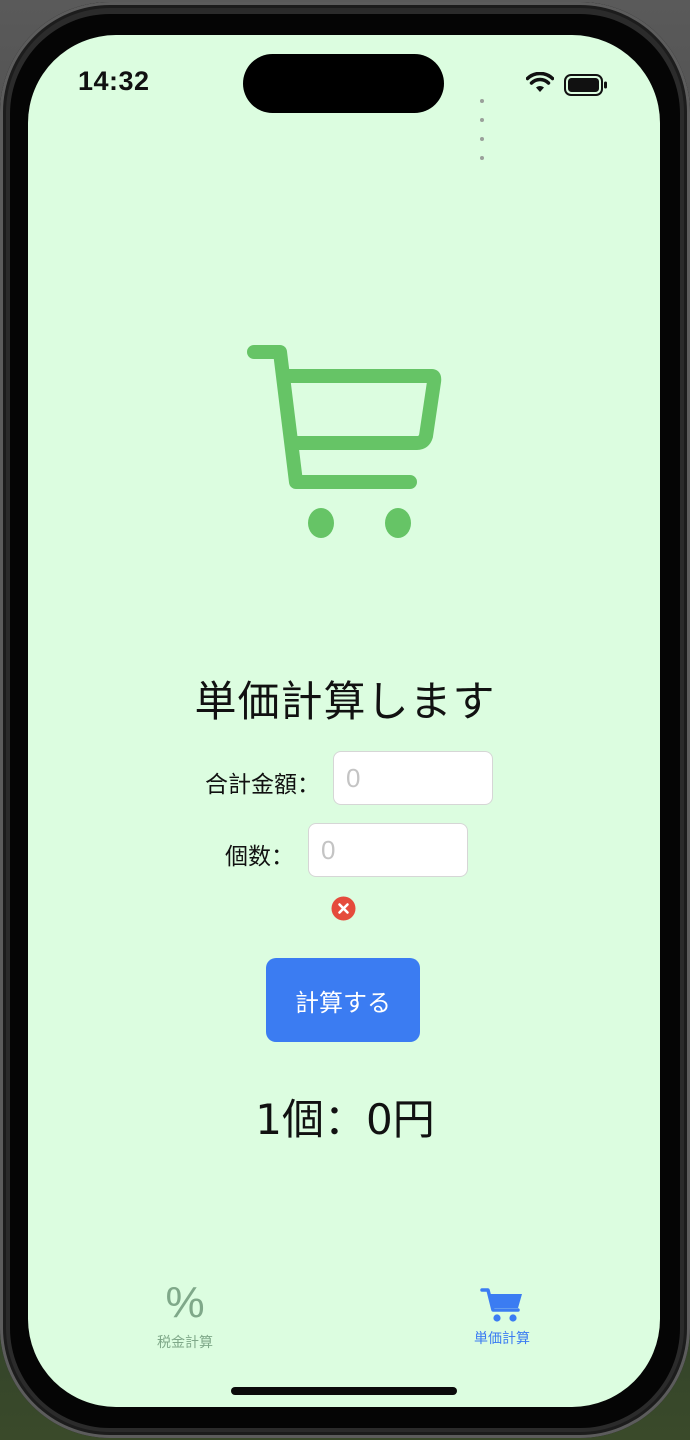 This screenshot has height=1440, width=690. I want to click on calculate-button: 計算する, so click(343, 1000).